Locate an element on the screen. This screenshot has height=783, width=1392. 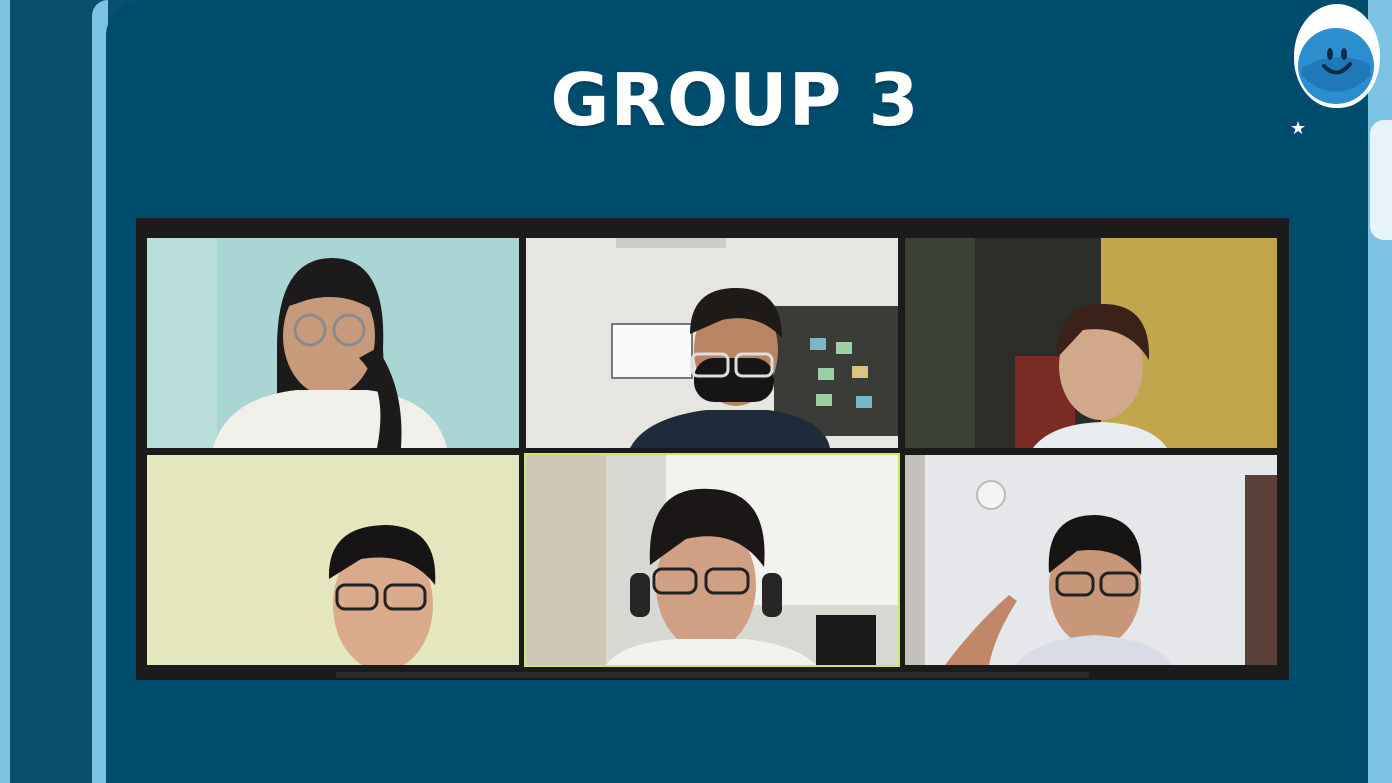
decor-tab is located at coordinates (1381, 180).